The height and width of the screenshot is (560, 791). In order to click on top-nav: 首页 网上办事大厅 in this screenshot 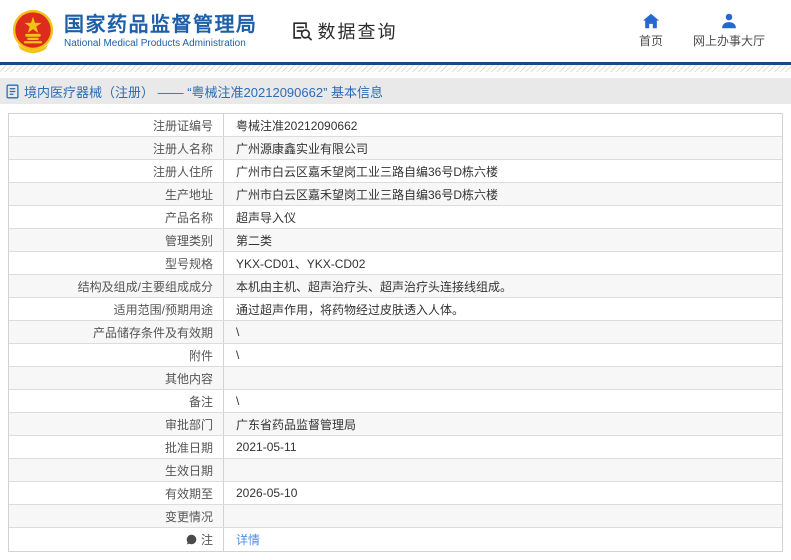, I will do `click(709, 31)`.